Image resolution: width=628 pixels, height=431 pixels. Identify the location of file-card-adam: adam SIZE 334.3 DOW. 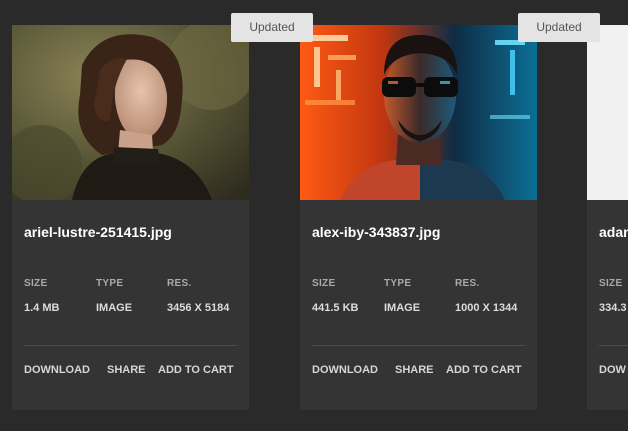
(607, 217).